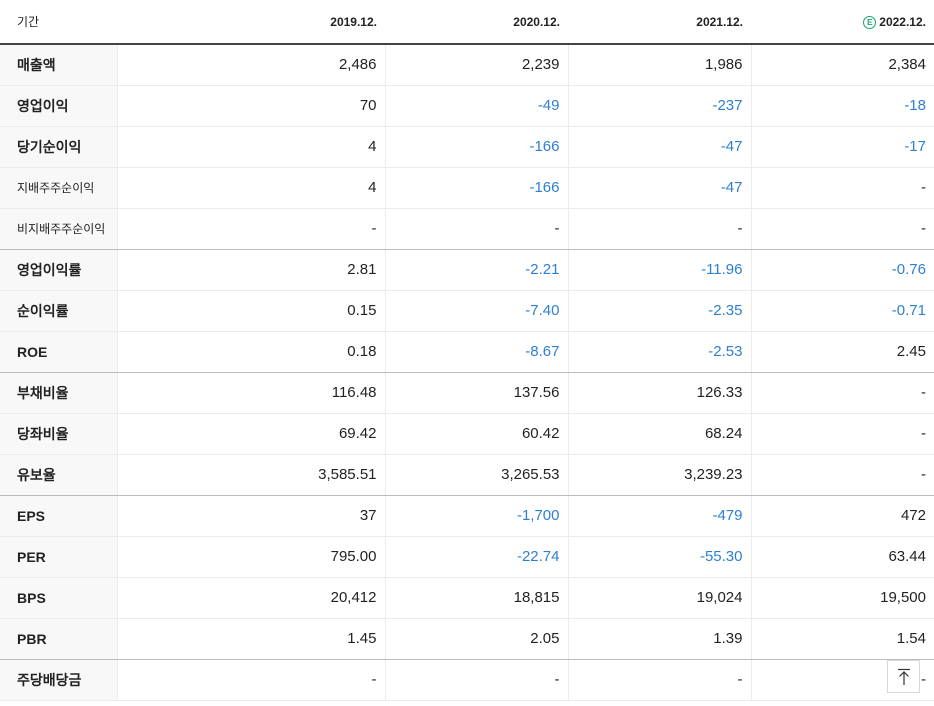 The height and width of the screenshot is (706, 934). Describe the element at coordinates (659, 516) in the screenshot. I see `table-cell: -479` at that location.